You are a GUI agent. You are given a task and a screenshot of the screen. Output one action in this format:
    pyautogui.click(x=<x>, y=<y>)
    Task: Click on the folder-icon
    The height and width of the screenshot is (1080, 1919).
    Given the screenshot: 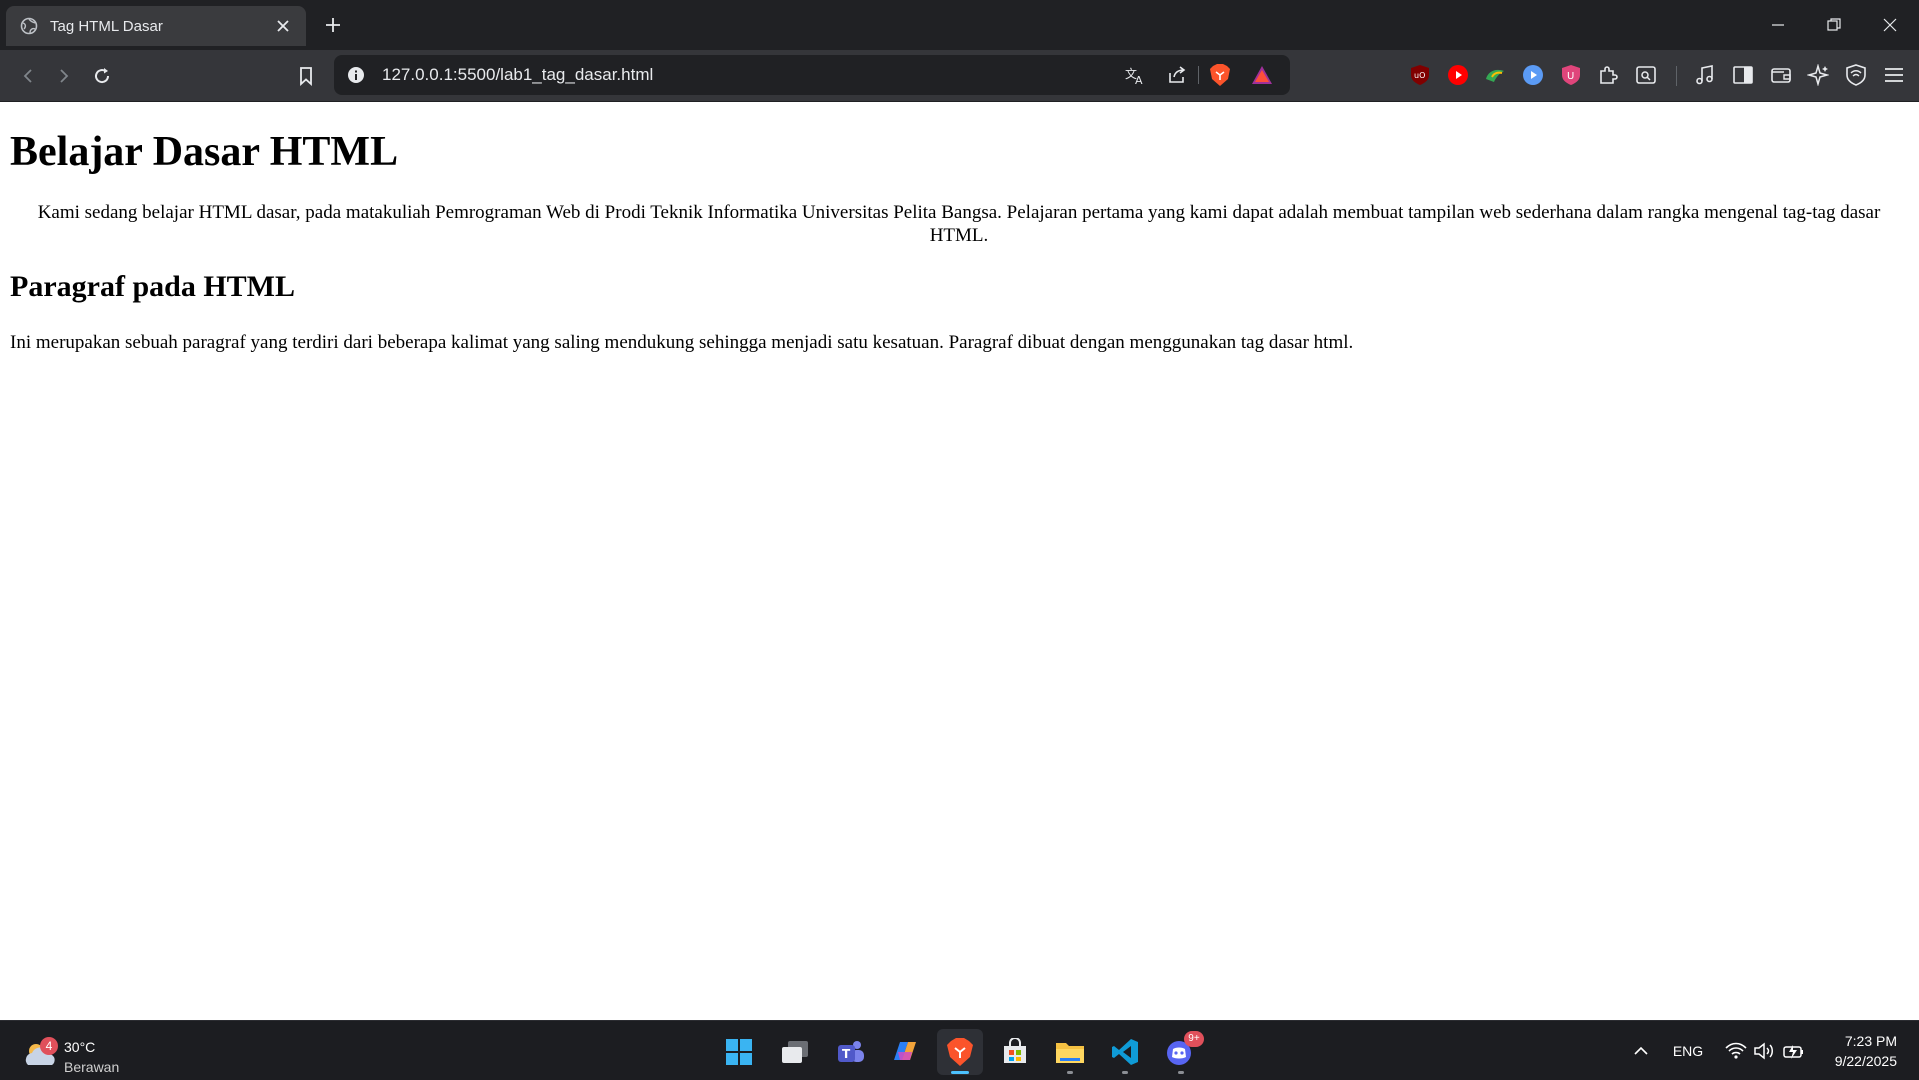 What is the action you would take?
    pyautogui.click(x=1070, y=1053)
    